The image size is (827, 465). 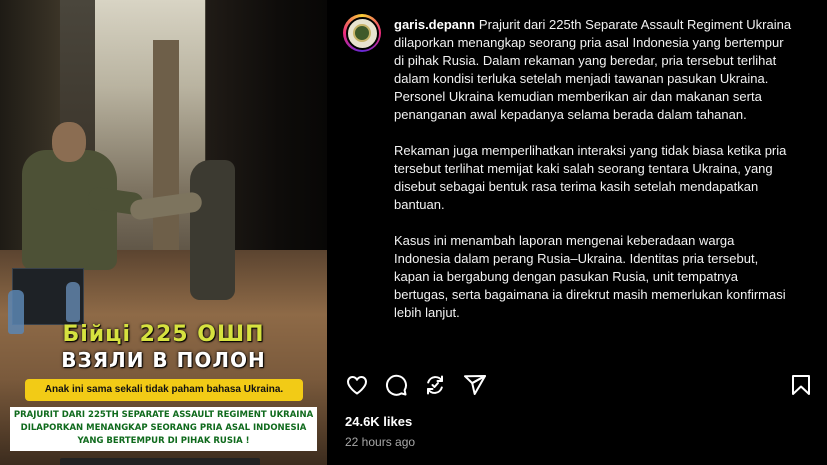 I want to click on repost-button, so click(x=436, y=386).